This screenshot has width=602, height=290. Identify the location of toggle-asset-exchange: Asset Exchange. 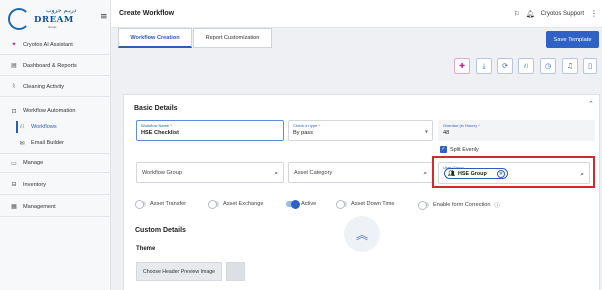
(236, 204).